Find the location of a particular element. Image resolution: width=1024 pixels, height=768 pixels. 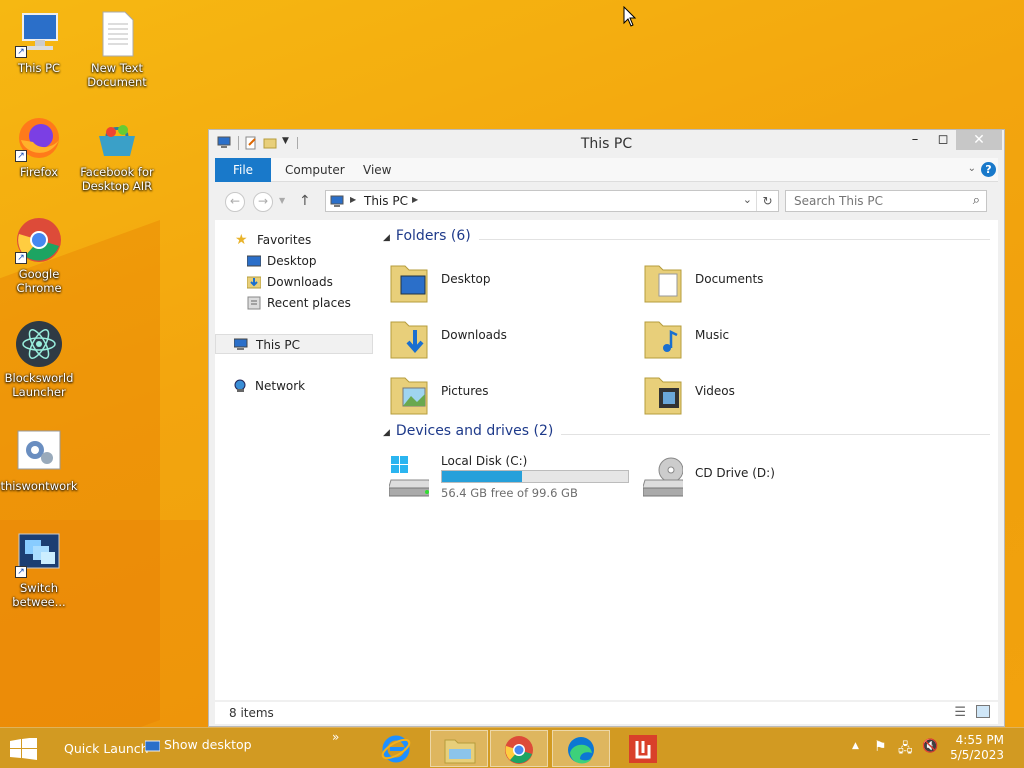

desktop-folder-icon is located at coordinates (409, 284).